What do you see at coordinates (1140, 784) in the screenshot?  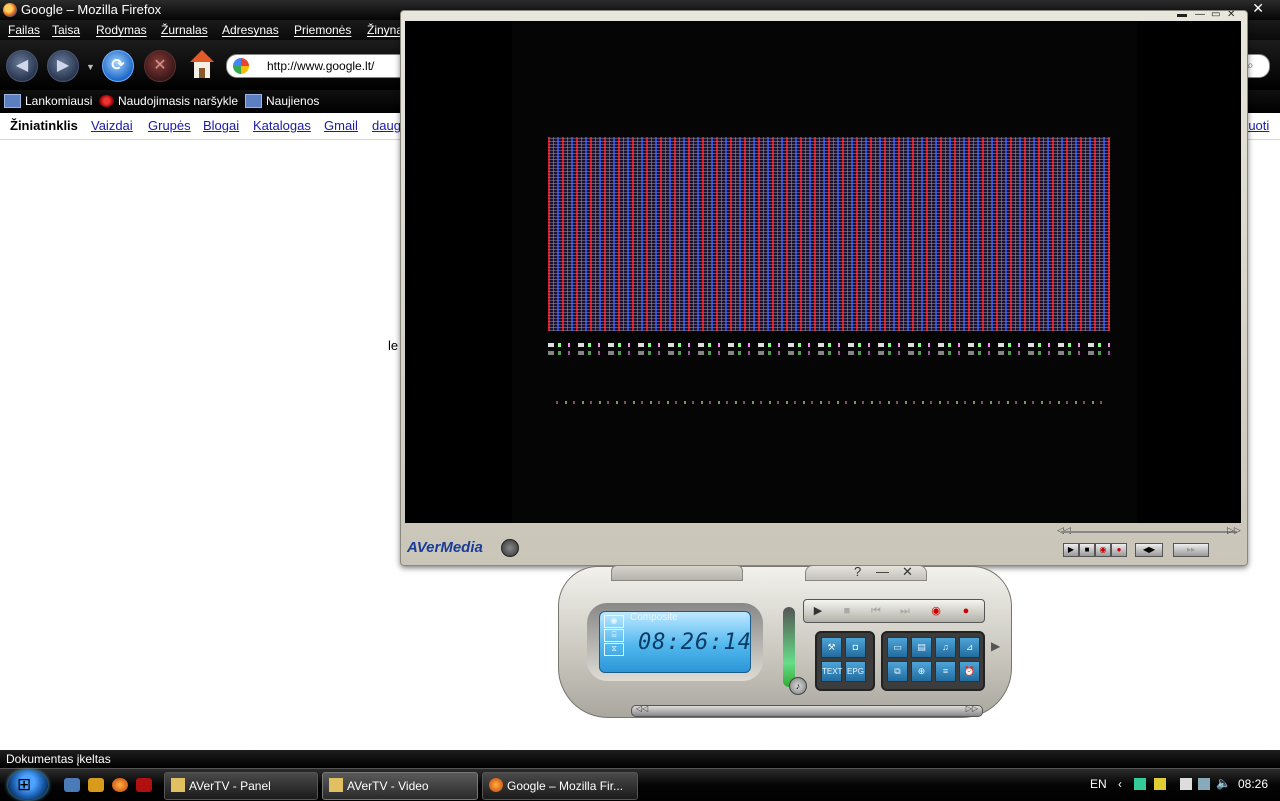 I see `safely-remove-icon` at bounding box center [1140, 784].